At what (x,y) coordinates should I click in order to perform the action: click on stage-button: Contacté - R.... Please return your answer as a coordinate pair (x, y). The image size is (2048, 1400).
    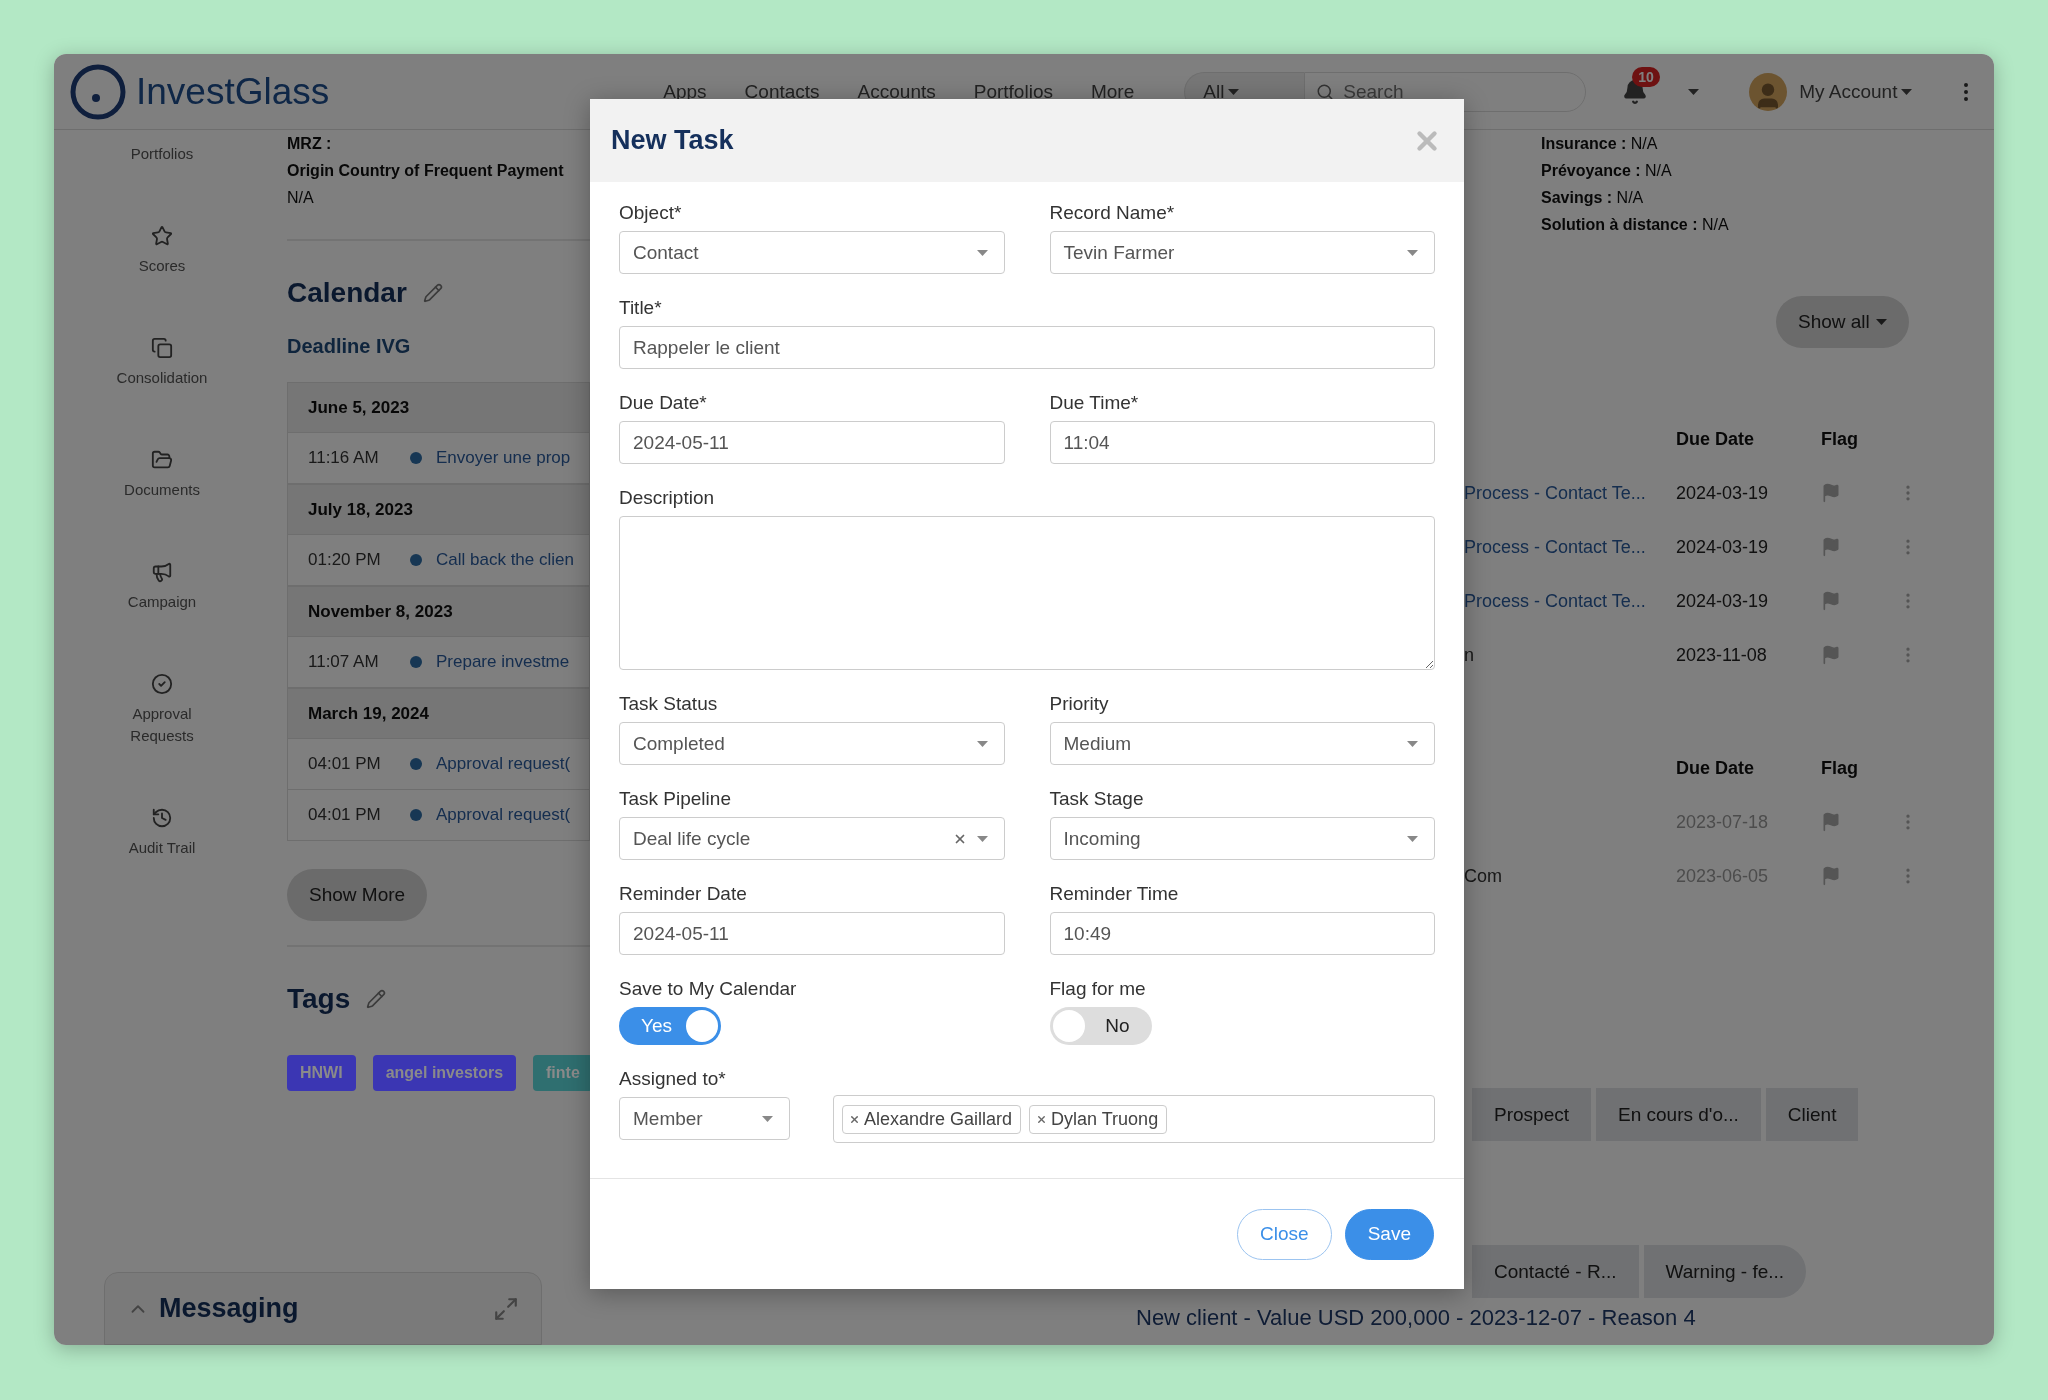
    Looking at the image, I should click on (1555, 1271).